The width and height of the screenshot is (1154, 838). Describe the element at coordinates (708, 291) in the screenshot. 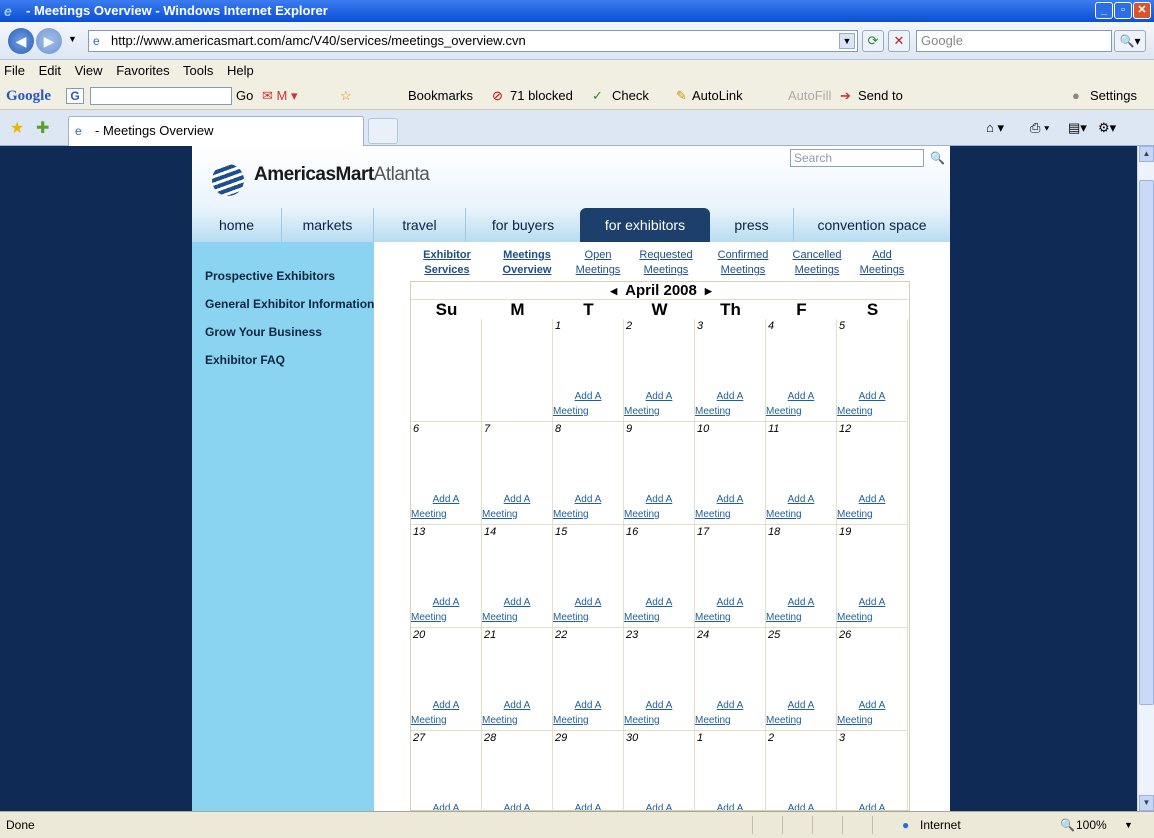

I see `next-month-arrow-icon: ▶` at that location.